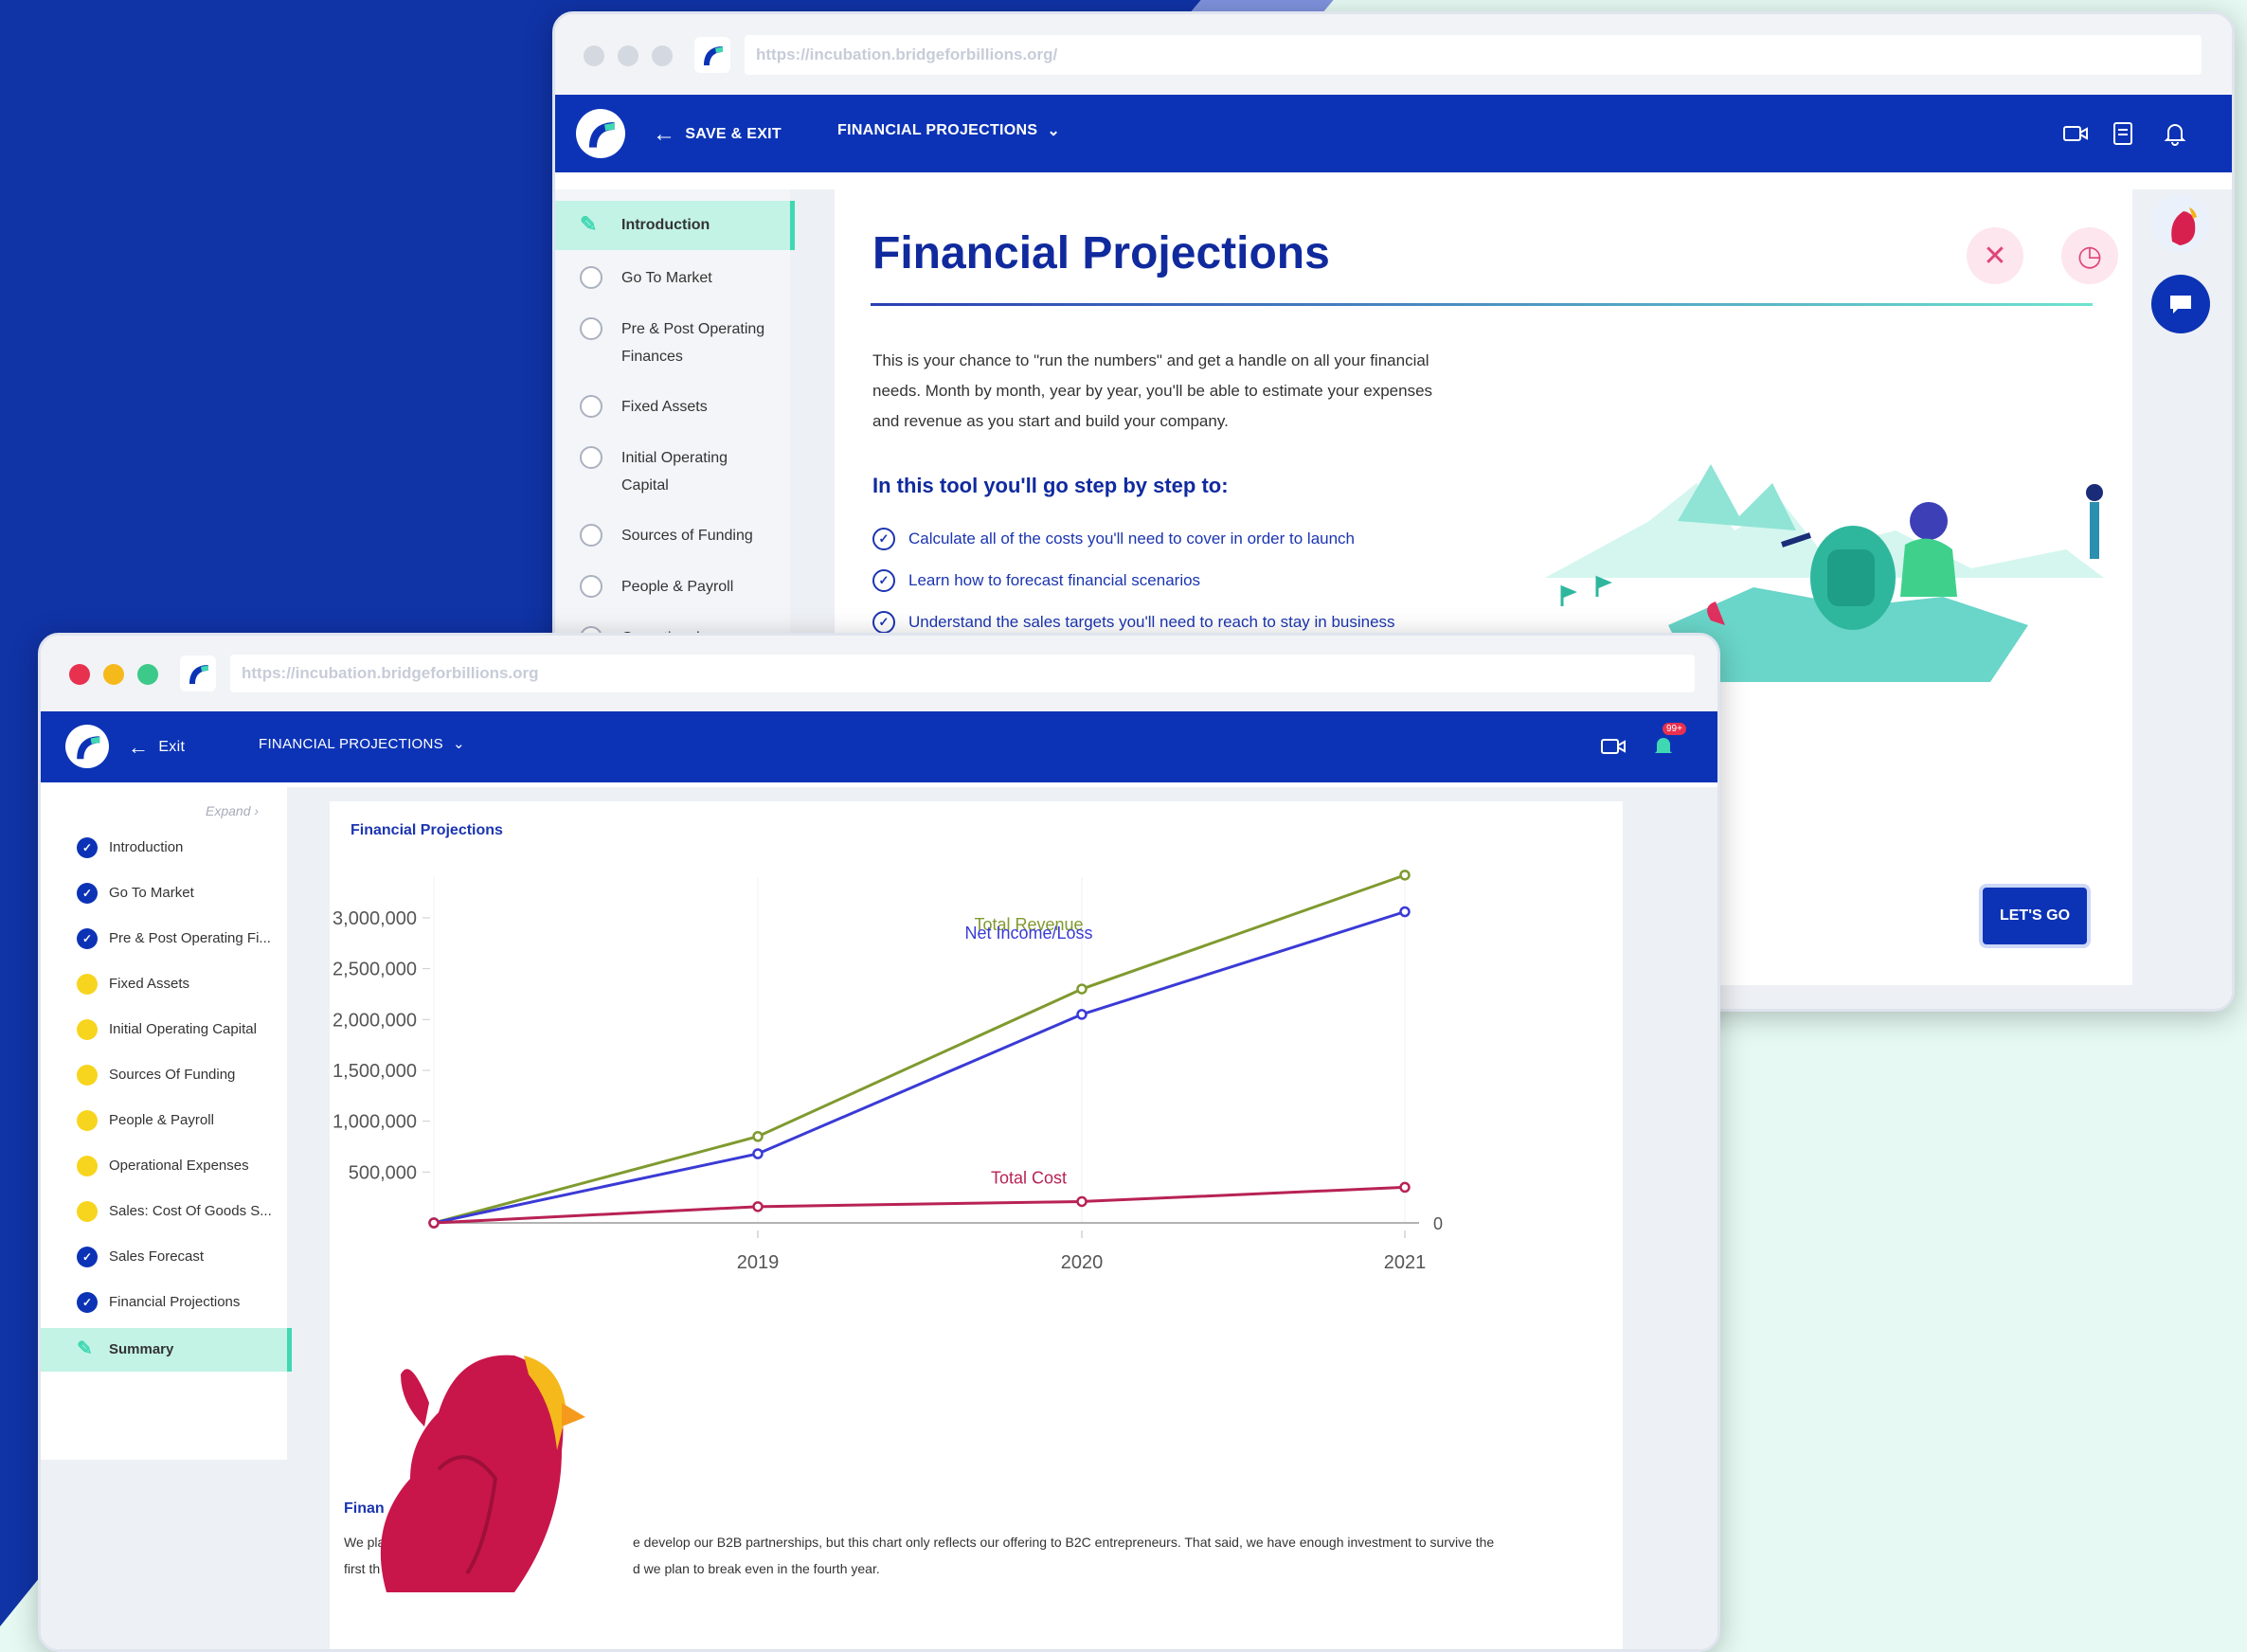 This screenshot has height=1652, width=2247. Describe the element at coordinates (427, 830) in the screenshot. I see `chart-heading: Financial Projections` at that location.